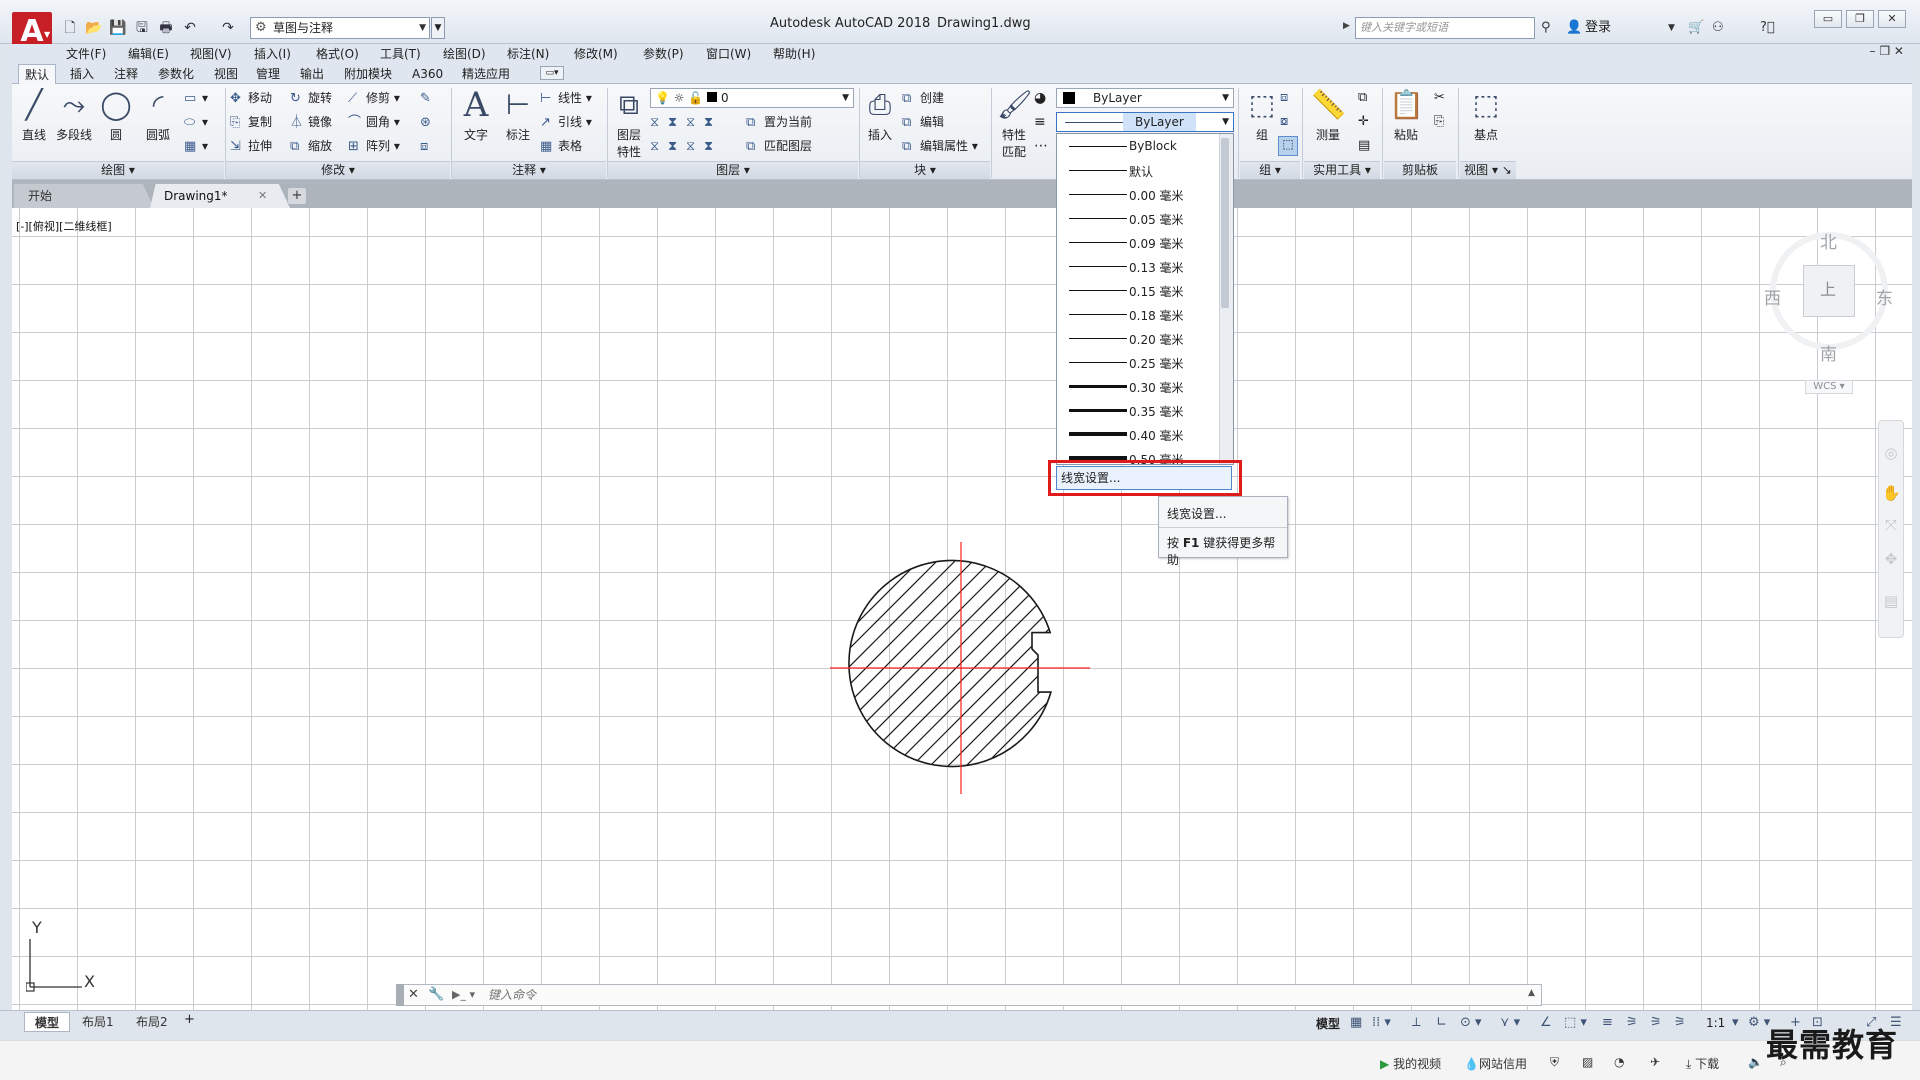 The width and height of the screenshot is (1920, 1080). I want to click on tab-close-icon: ✕, so click(262, 196).